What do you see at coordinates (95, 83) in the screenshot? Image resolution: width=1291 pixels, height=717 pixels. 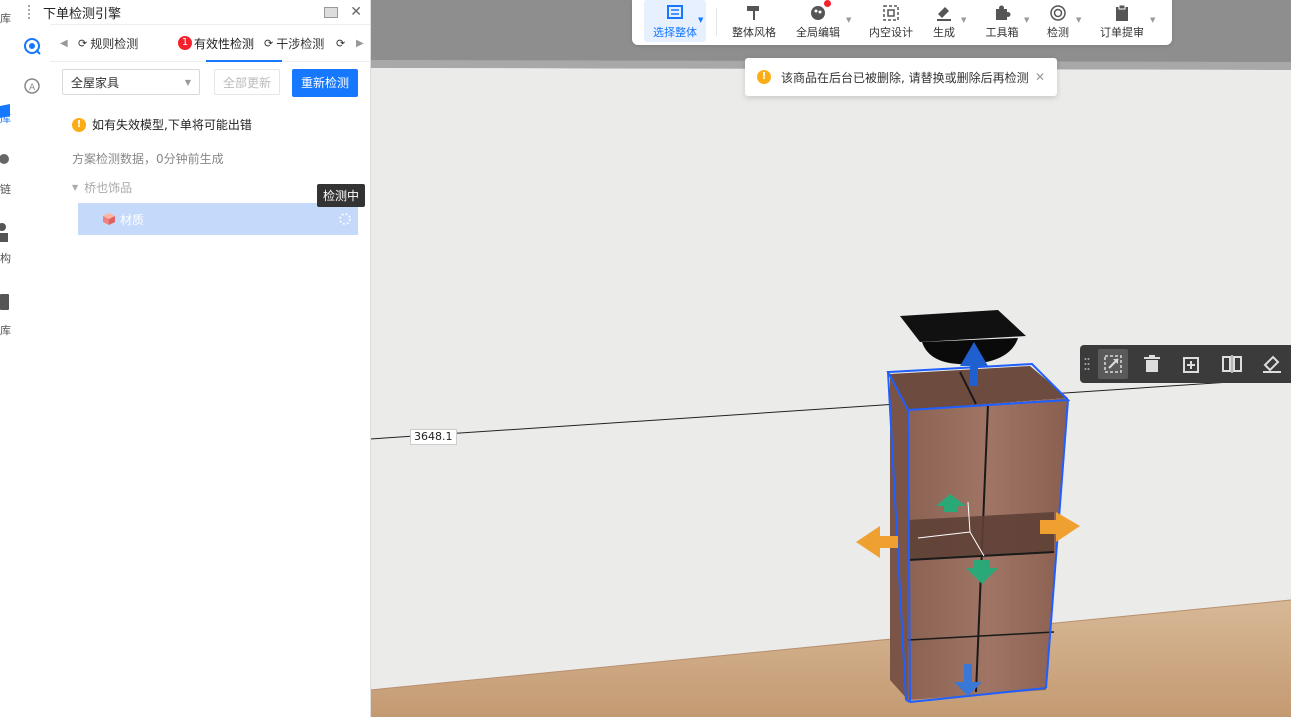 I see `scope-select-value: 全屋家具` at bounding box center [95, 83].